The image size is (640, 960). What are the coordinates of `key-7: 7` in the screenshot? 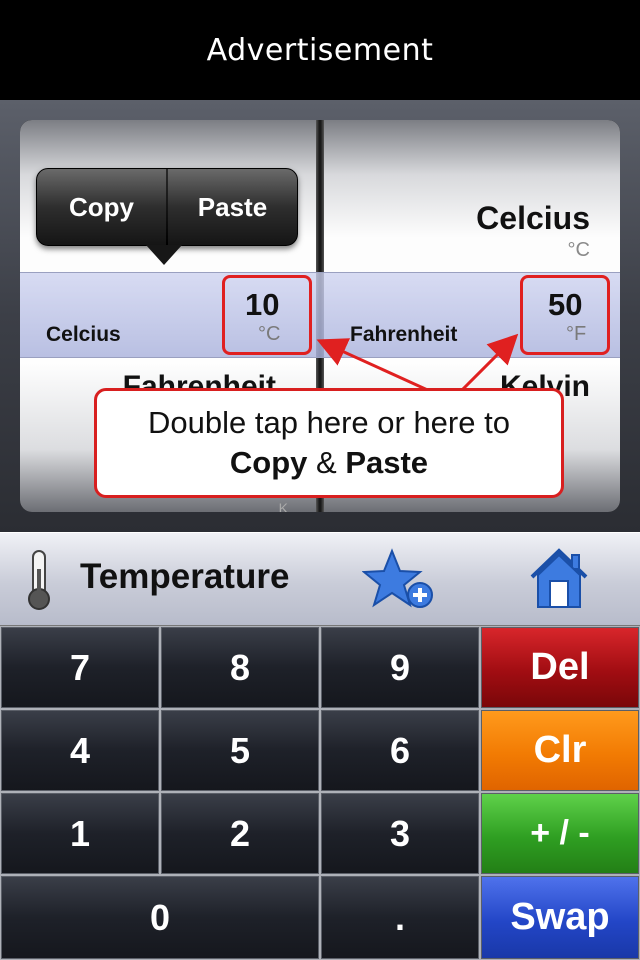 It's located at (80, 667).